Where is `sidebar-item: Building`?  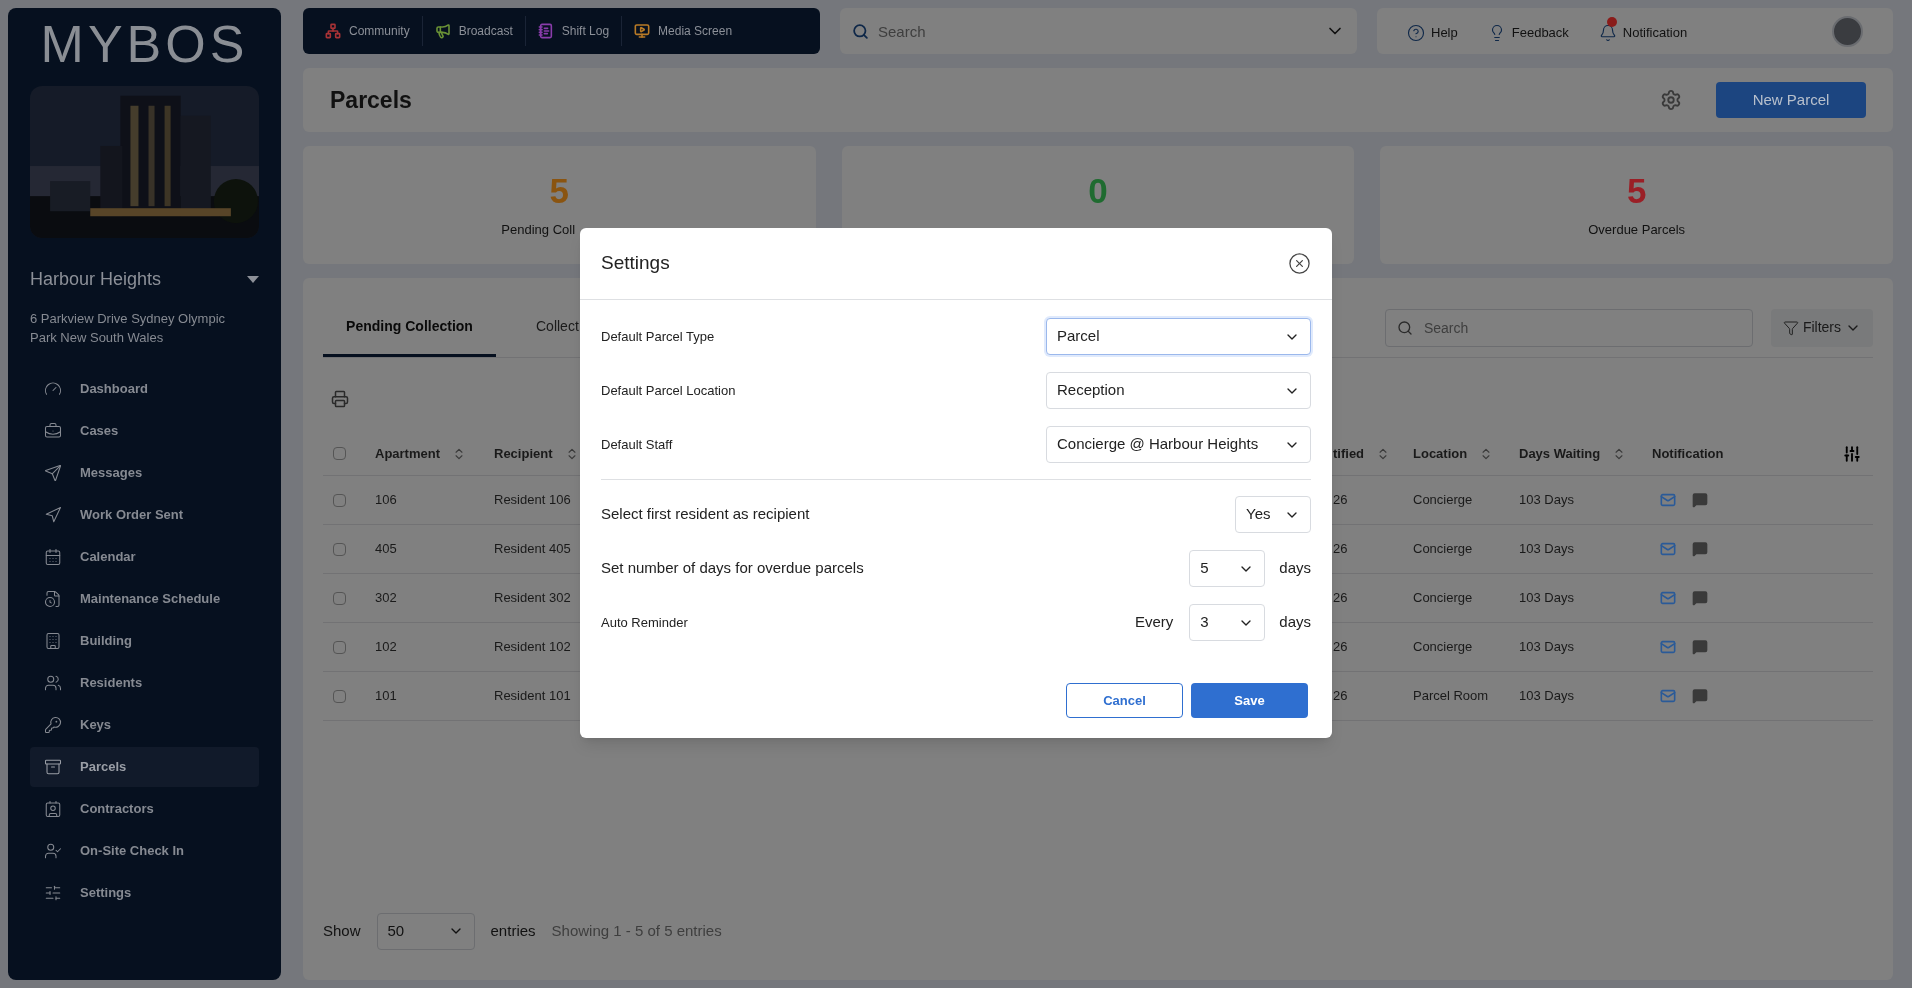
sidebar-item: Building is located at coordinates (144, 641).